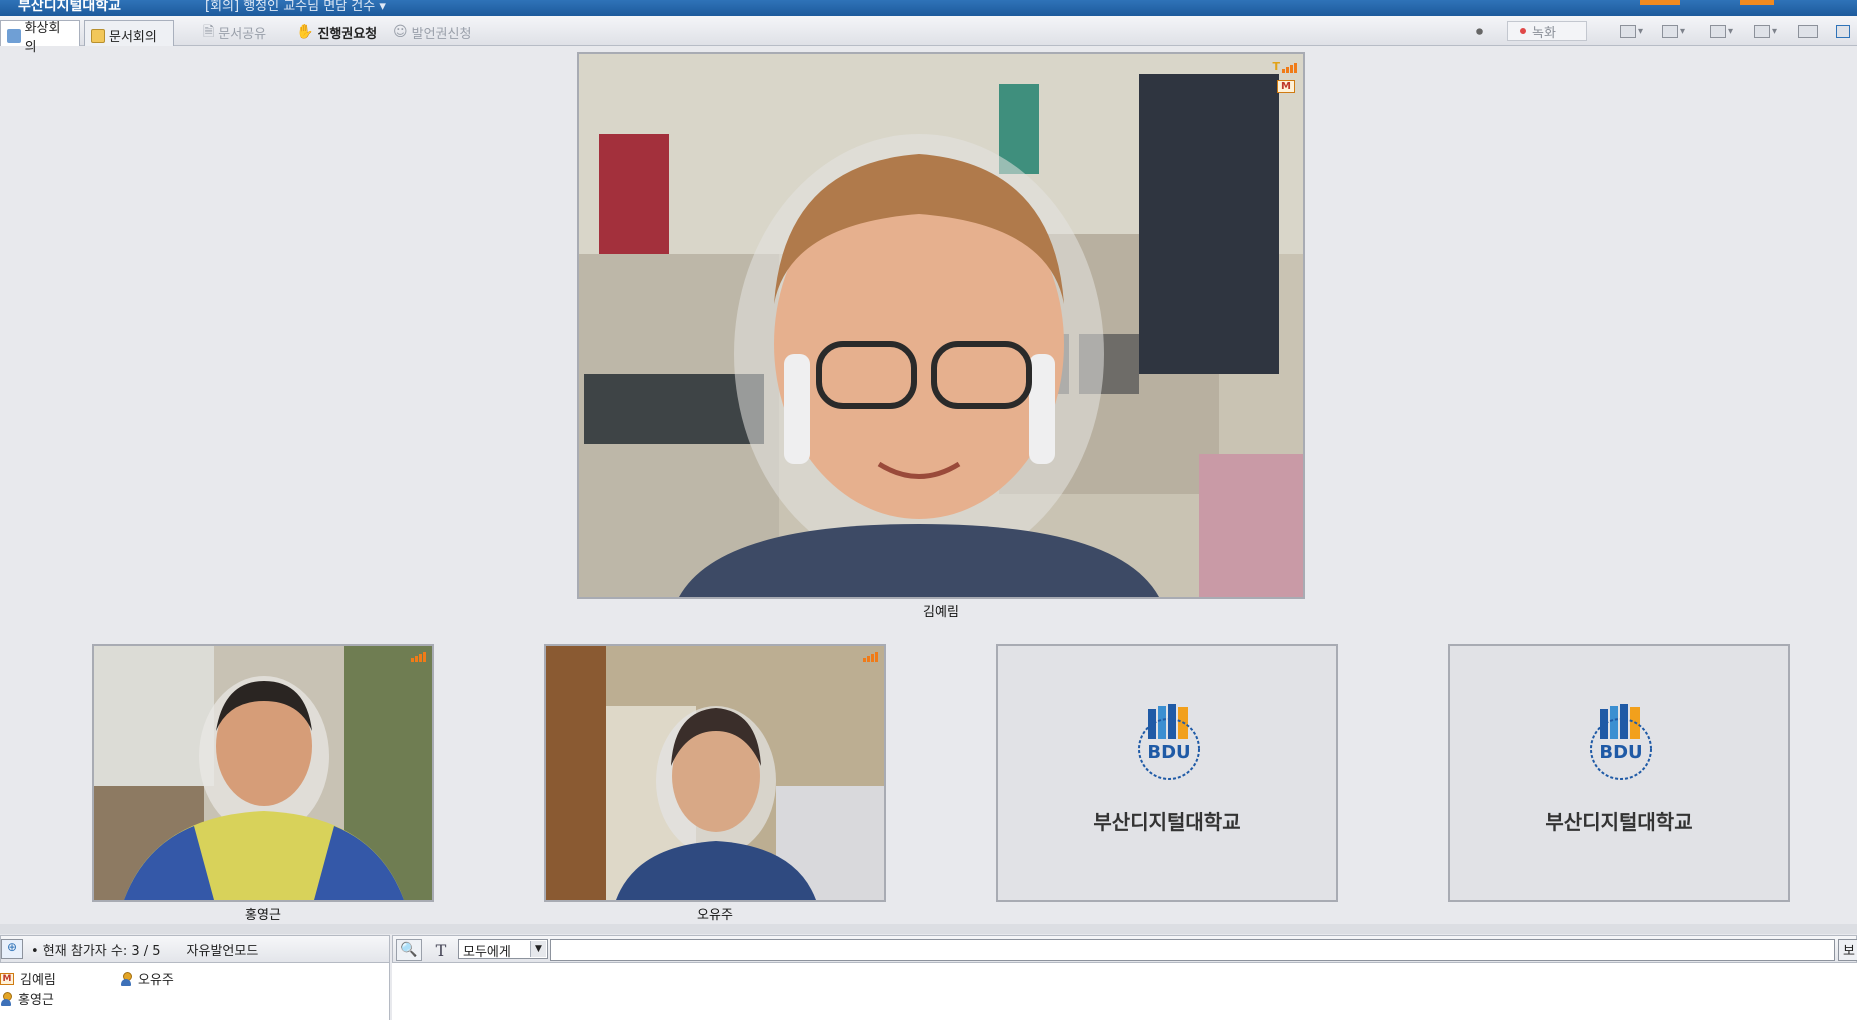 The height and width of the screenshot is (1020, 1857). I want to click on record-button: 녹화, so click(1547, 31).